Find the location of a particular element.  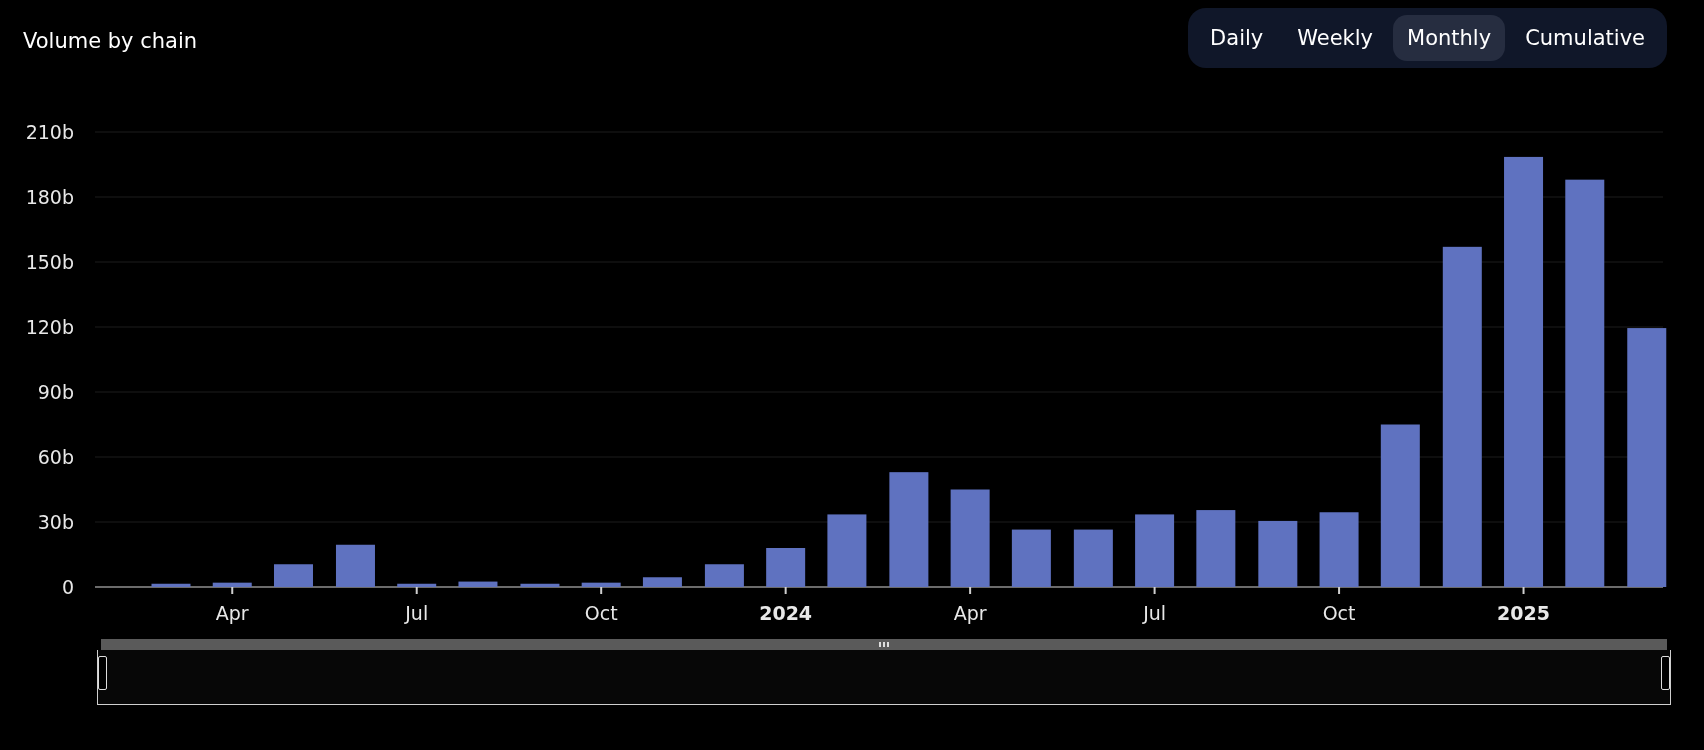

slider-bar is located at coordinates (884, 644).